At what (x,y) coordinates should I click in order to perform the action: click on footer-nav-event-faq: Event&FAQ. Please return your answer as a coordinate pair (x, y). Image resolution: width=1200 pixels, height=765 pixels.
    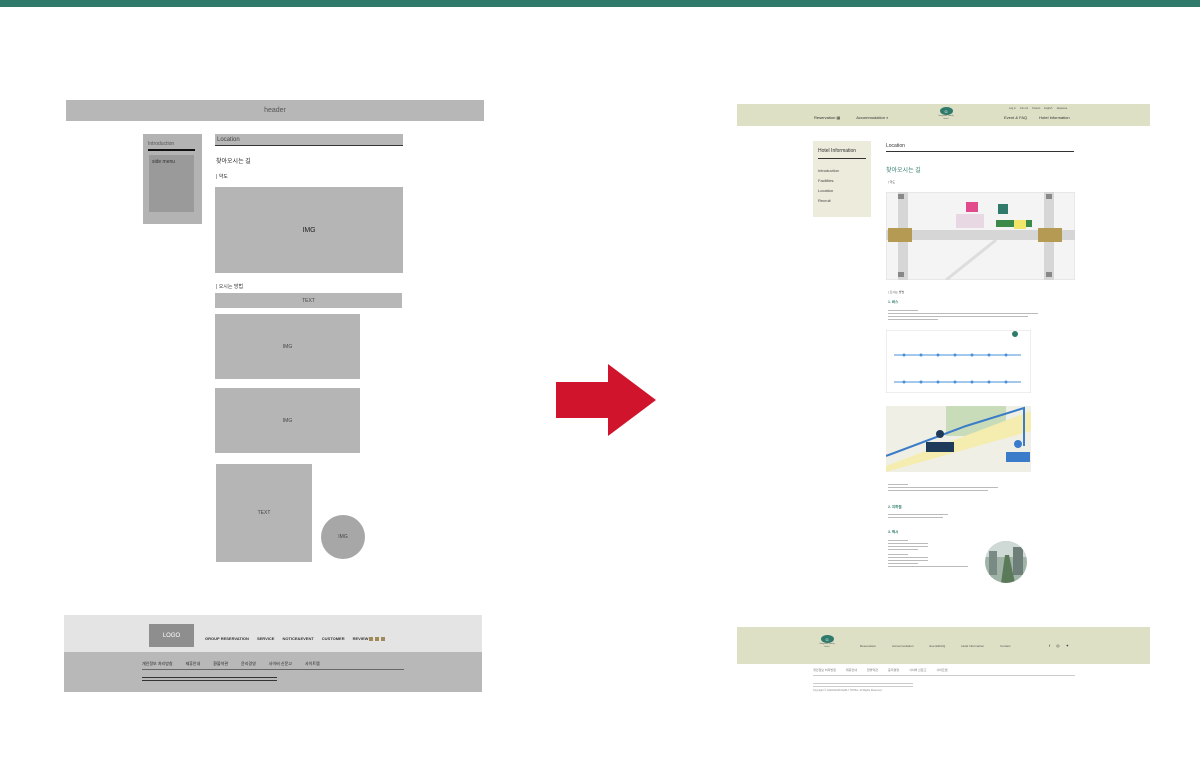
    Looking at the image, I should click on (938, 646).